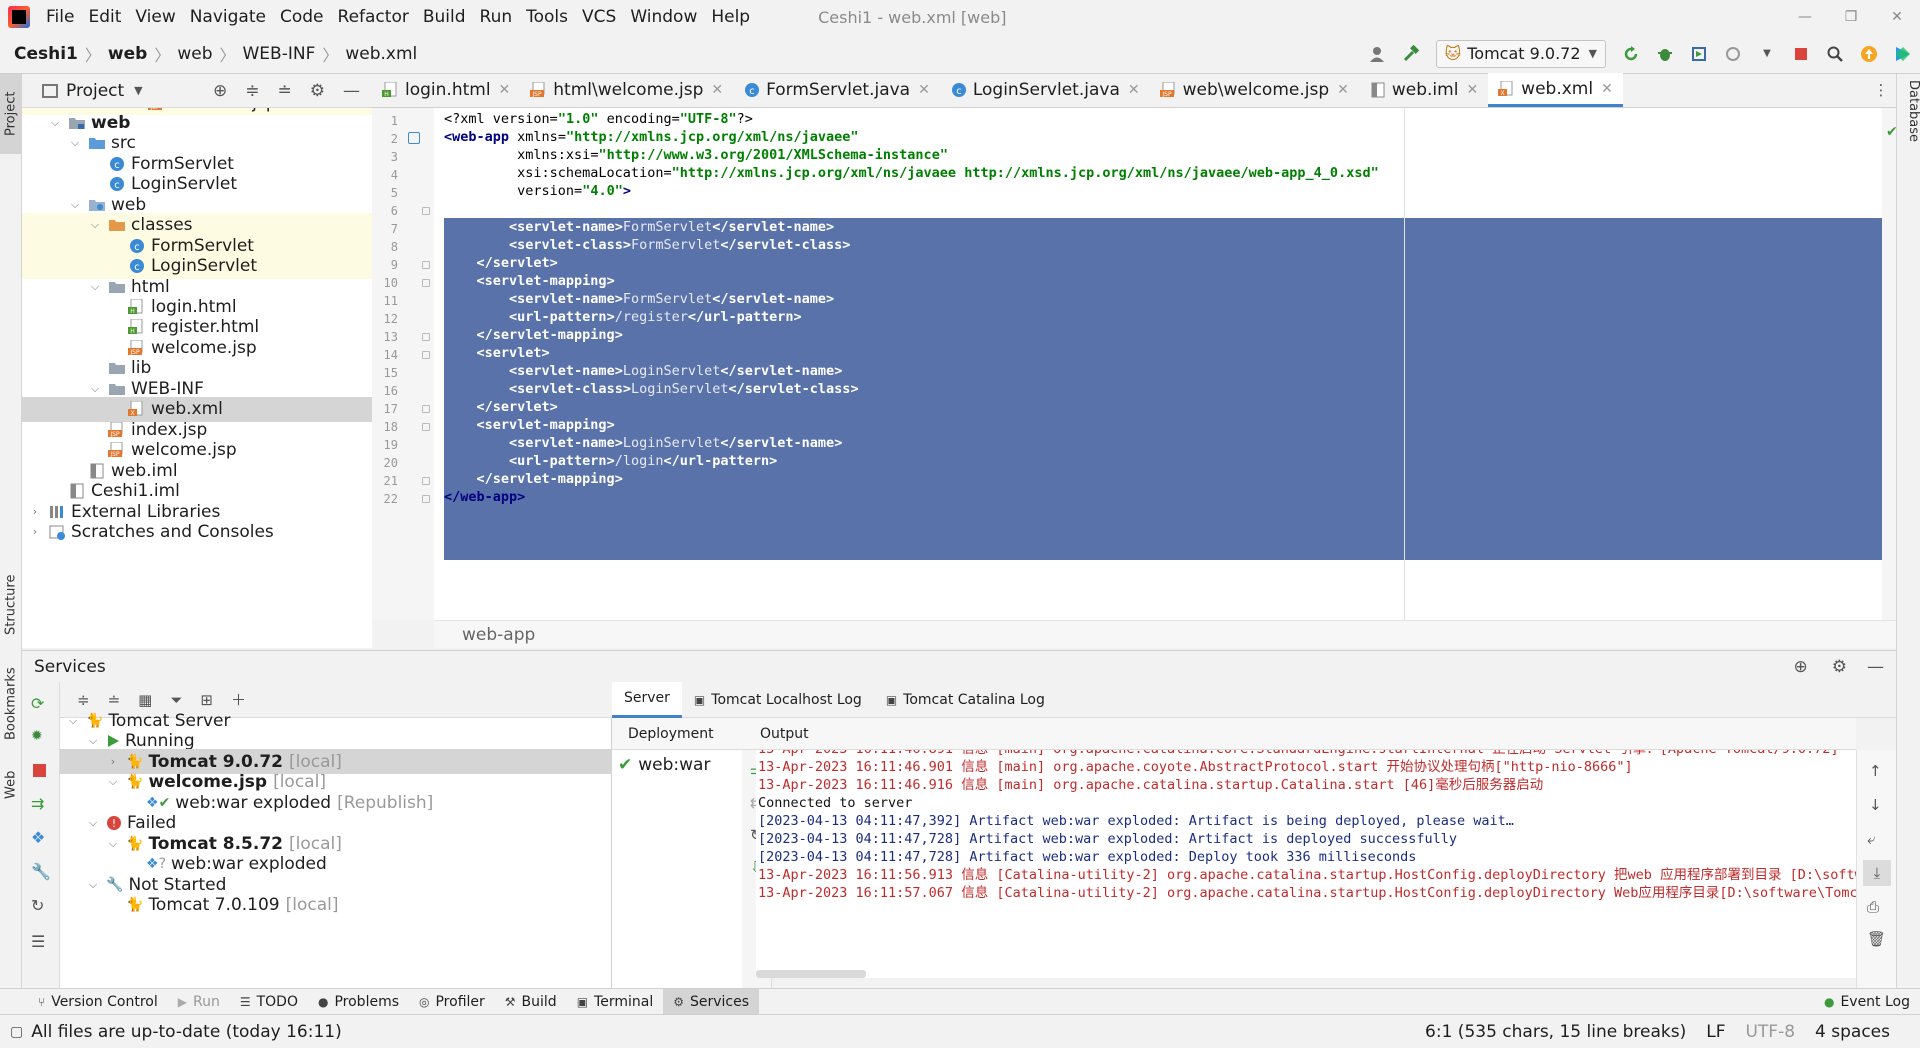  Describe the element at coordinates (1909, 125) in the screenshot. I see `stripe-tab-database: Database` at that location.